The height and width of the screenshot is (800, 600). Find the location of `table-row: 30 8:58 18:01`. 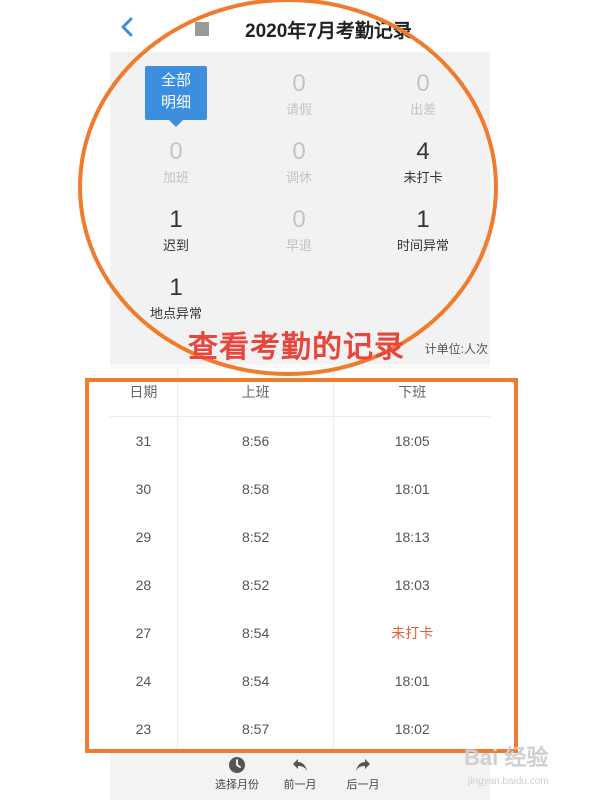

table-row: 30 8:58 18:01 is located at coordinates (300, 489).